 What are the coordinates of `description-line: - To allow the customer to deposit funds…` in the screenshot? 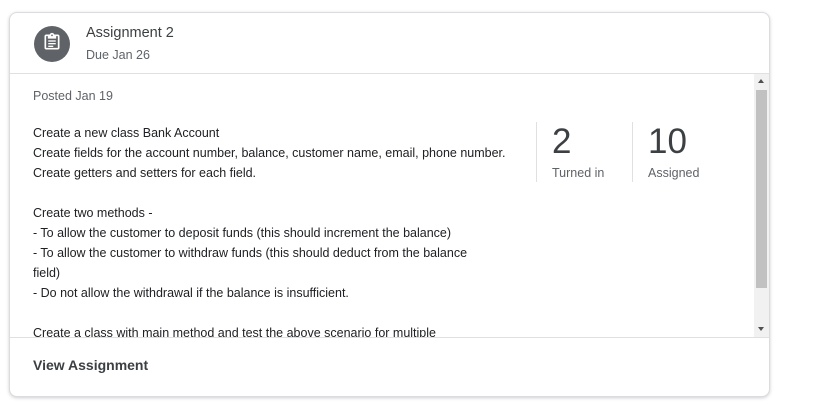 It's located at (242, 233).